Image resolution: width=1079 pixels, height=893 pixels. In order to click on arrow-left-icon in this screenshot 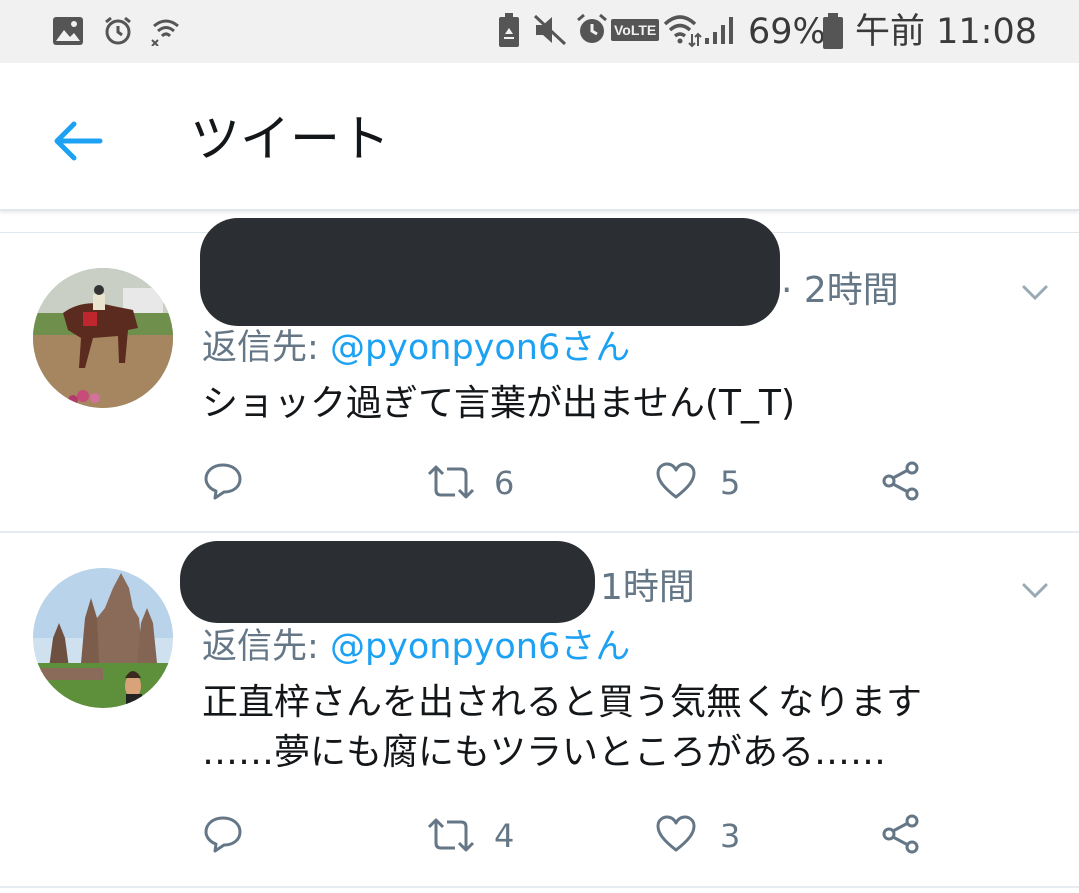, I will do `click(78, 141)`.